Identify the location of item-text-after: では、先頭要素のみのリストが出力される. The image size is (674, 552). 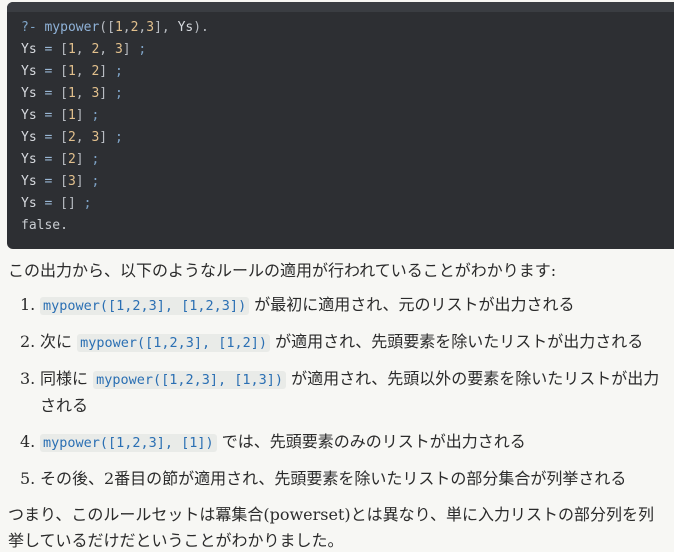
(371, 441).